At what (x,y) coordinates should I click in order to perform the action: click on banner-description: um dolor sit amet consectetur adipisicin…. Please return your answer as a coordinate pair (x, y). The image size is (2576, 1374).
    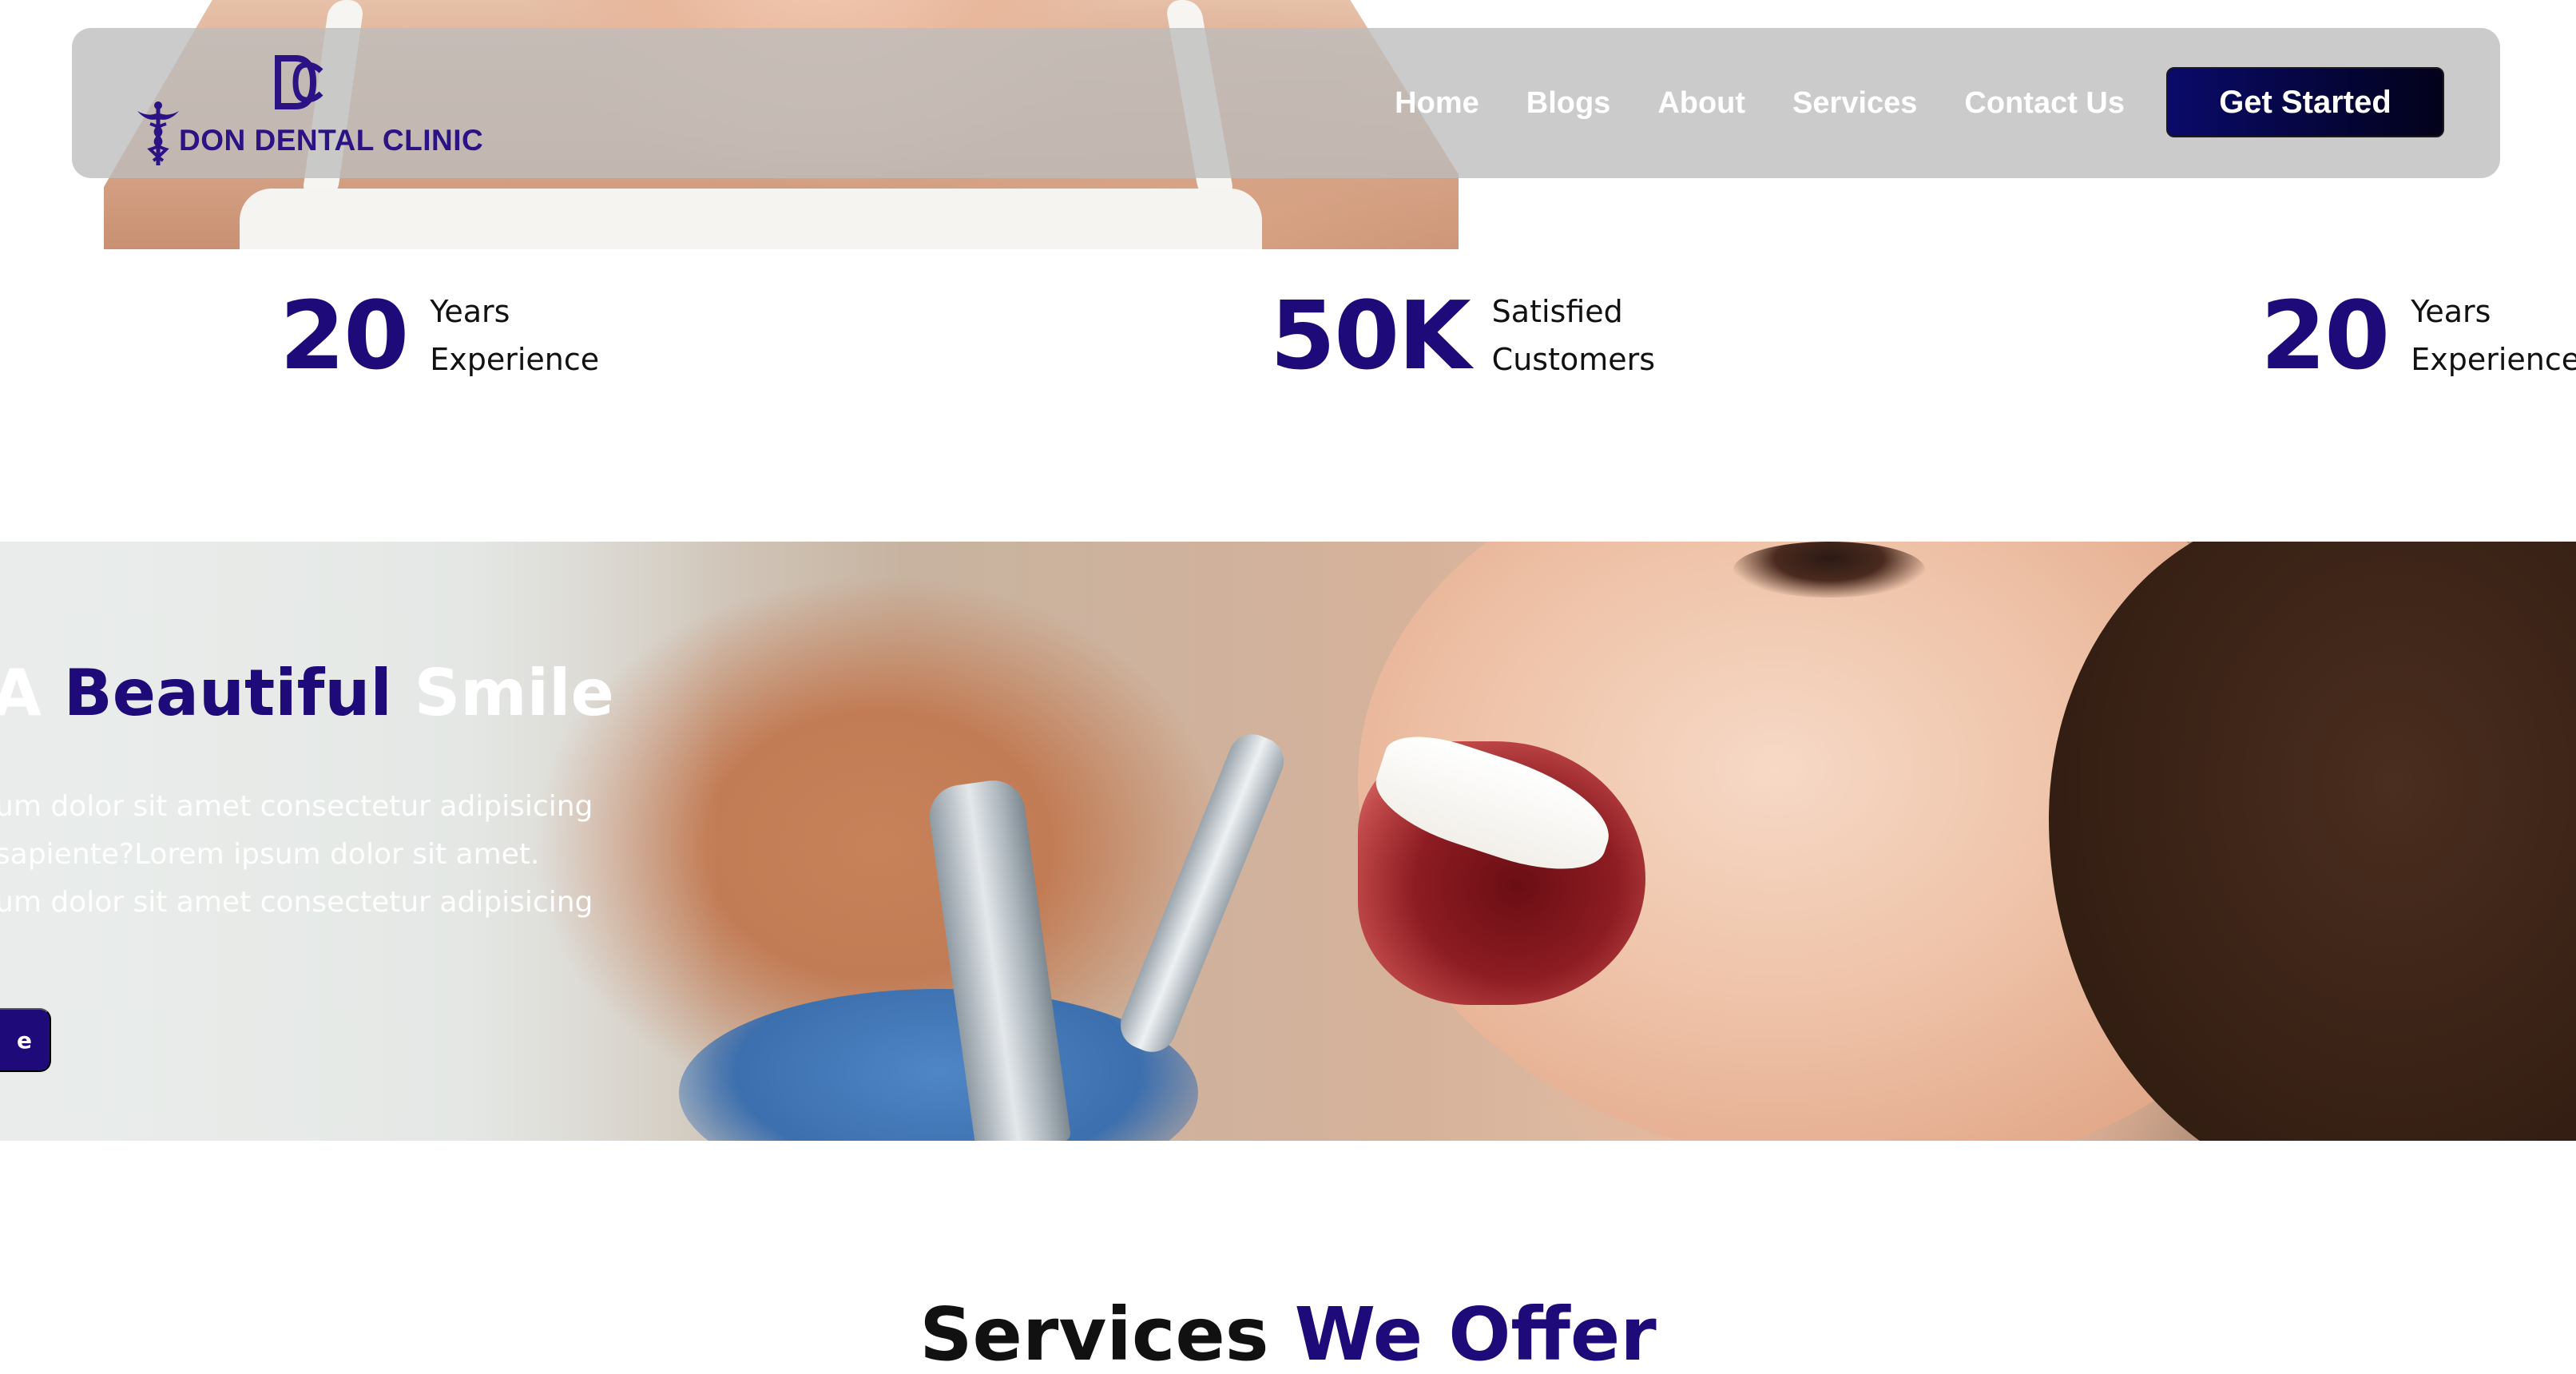
    Looking at the image, I should click on (296, 855).